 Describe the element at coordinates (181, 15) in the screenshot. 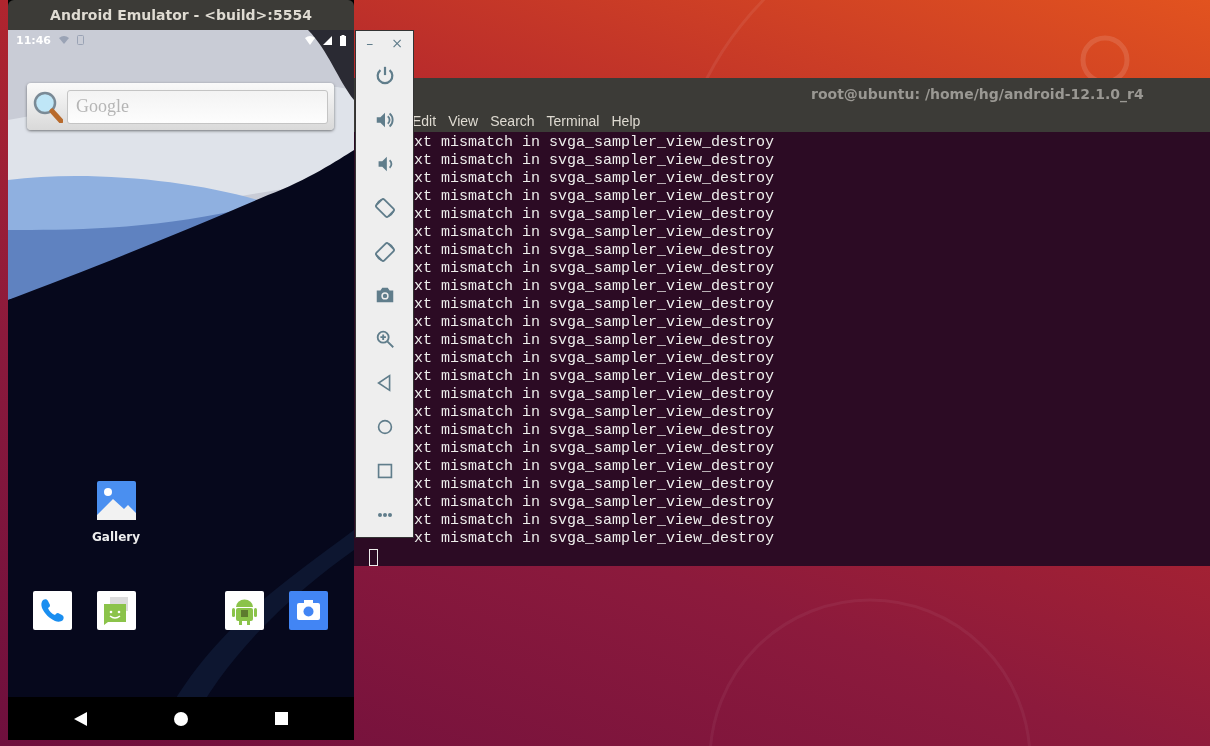

I see `window-title: Android Emulator - <build>:5554` at that location.